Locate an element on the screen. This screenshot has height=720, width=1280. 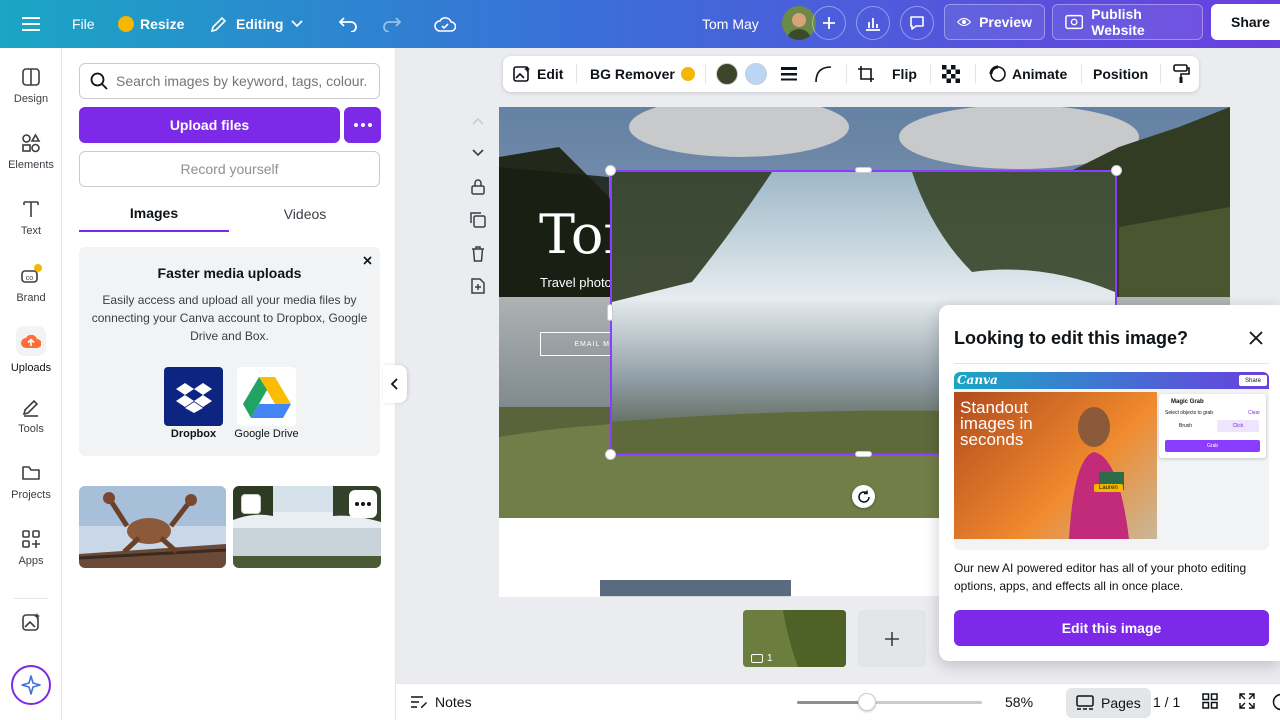
corner-rounding-button is located at coordinates (823, 74).